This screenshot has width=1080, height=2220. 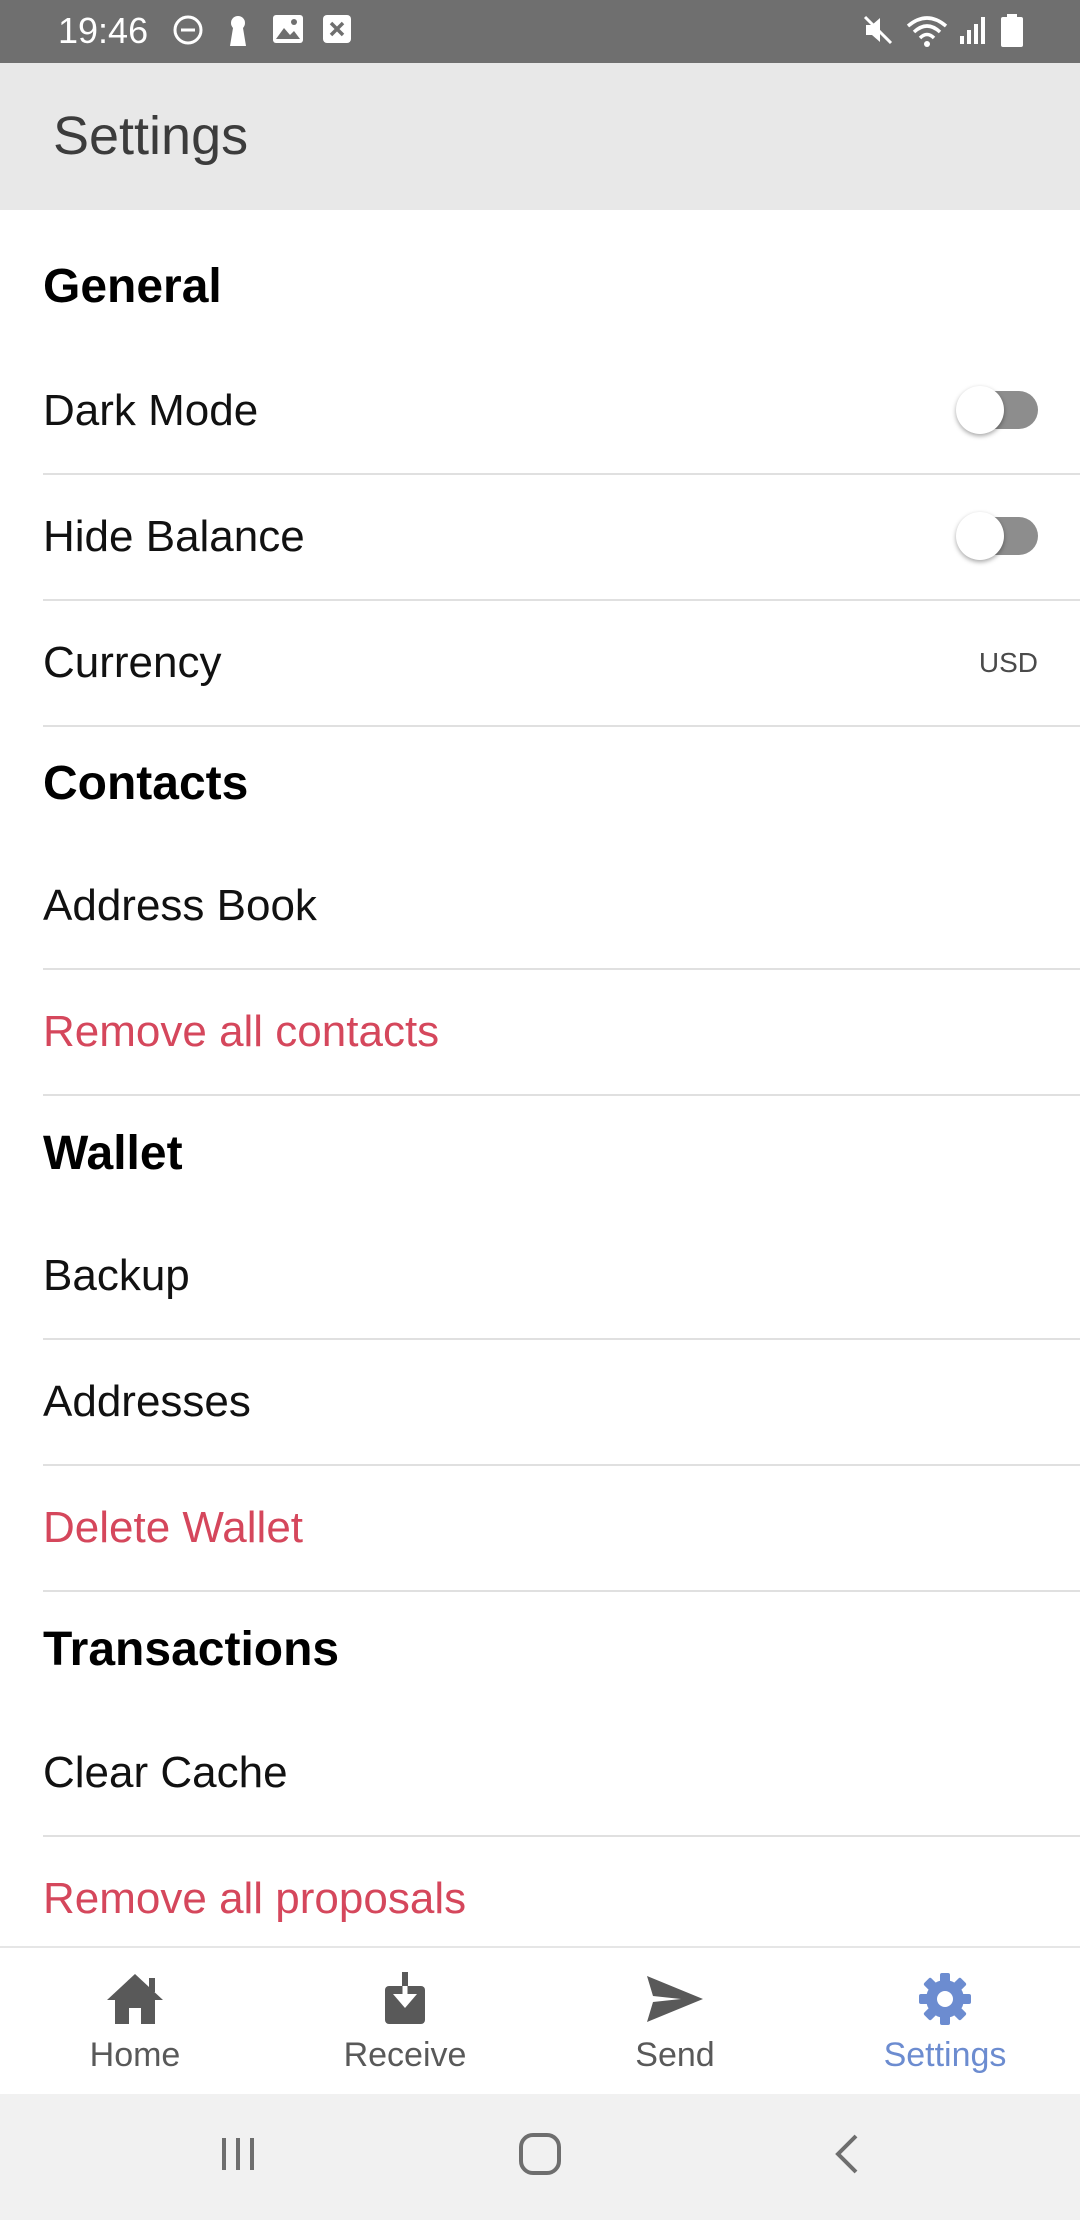 I want to click on recent-apps-icon, so click(x=238, y=2154).